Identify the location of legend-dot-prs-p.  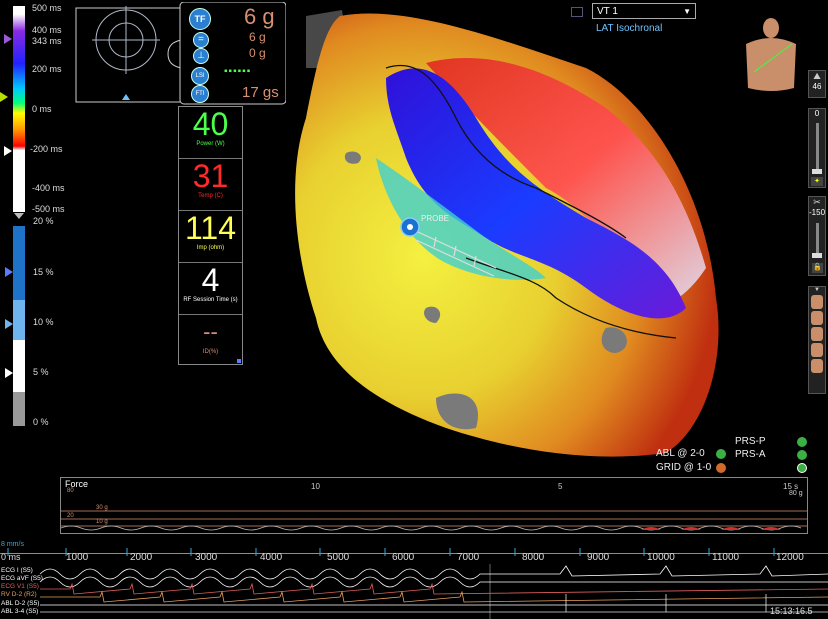
(802, 442).